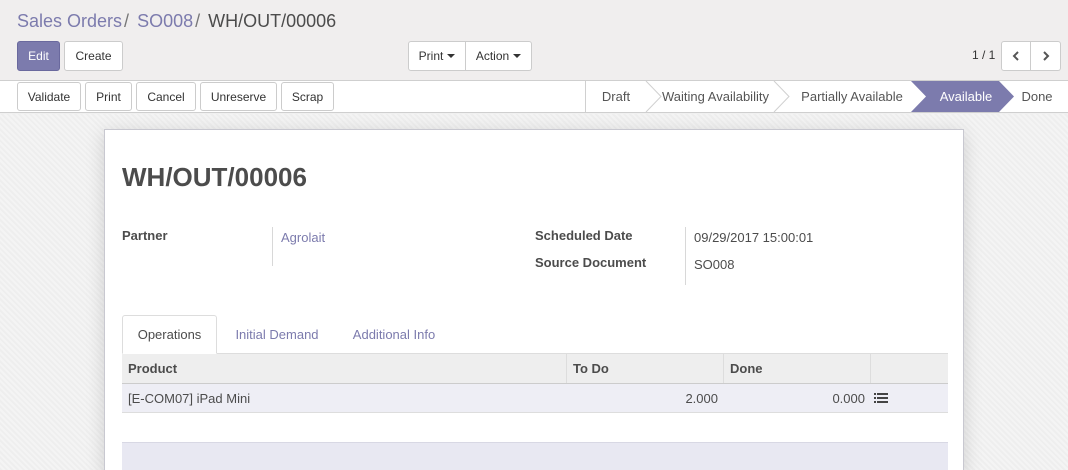 The width and height of the screenshot is (1068, 470). Describe the element at coordinates (93, 56) in the screenshot. I see `create-button: Create` at that location.